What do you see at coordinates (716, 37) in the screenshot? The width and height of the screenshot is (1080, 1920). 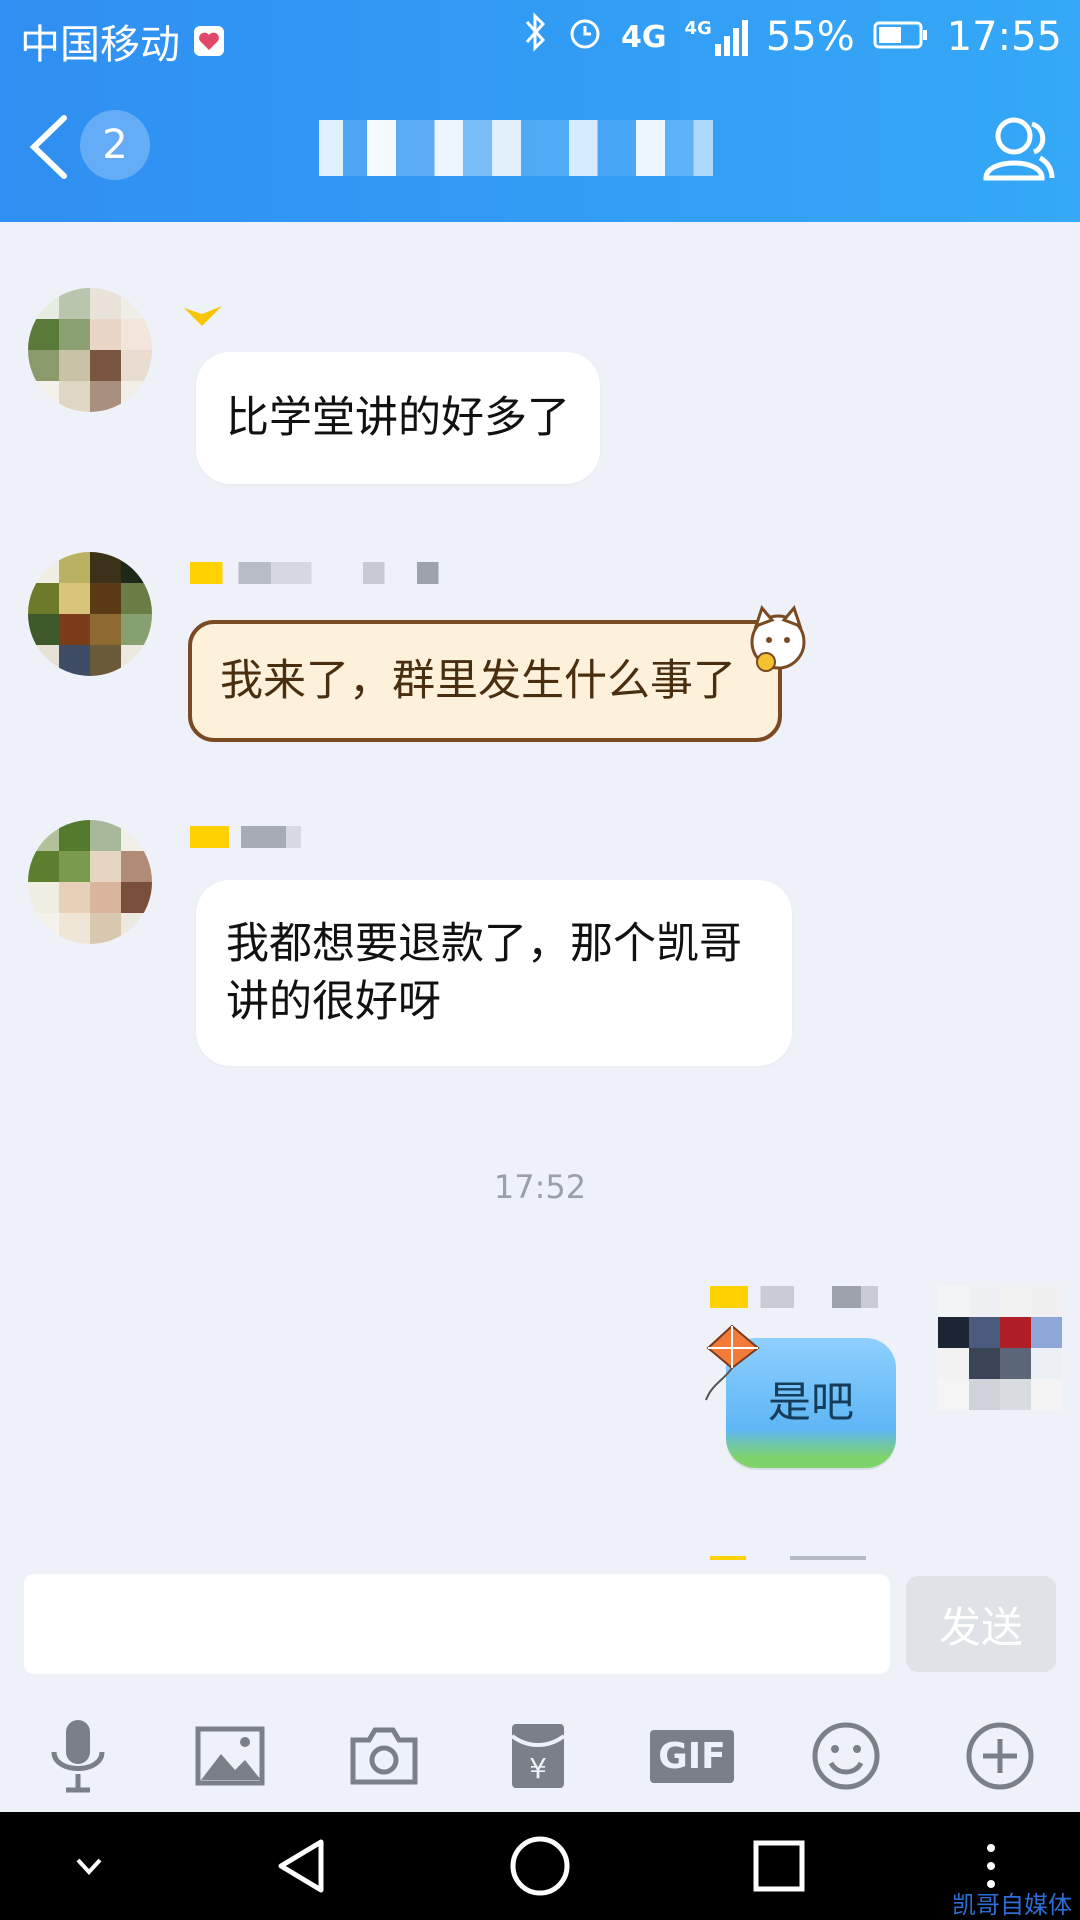 I see `signal-icon: 4G` at bounding box center [716, 37].